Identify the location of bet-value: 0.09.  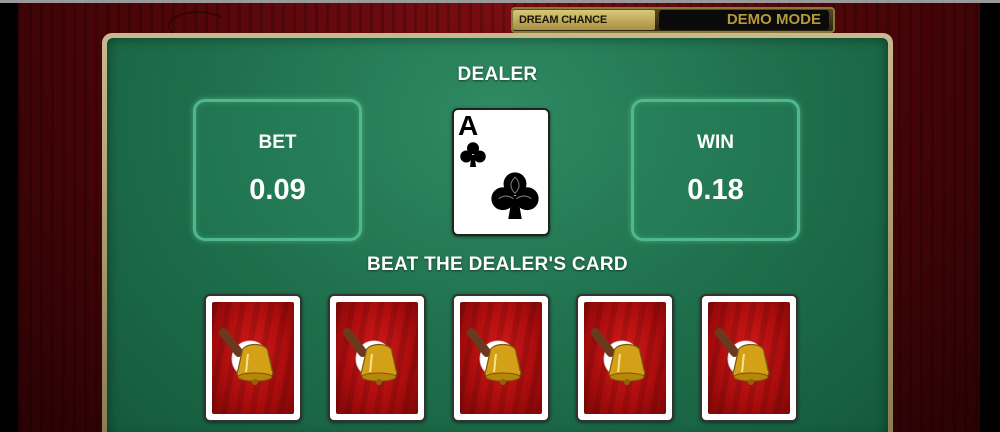
(277, 190).